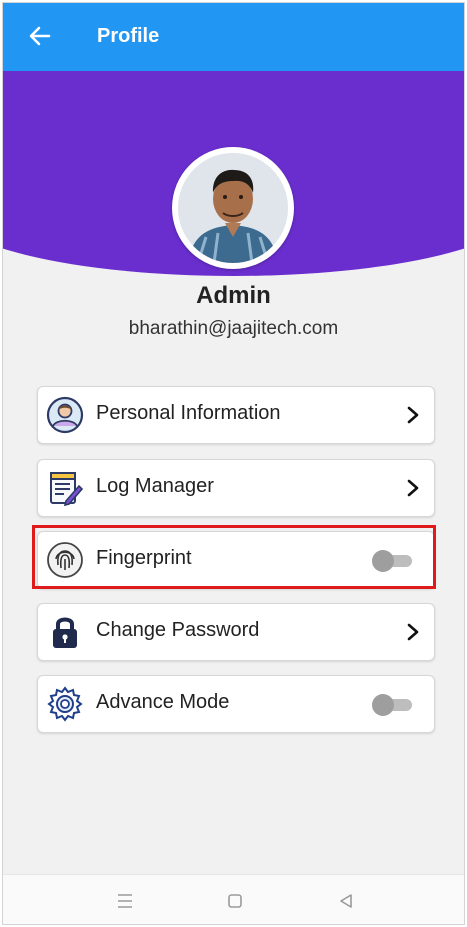  What do you see at coordinates (233, 295) in the screenshot?
I see `profile-name: Admin` at bounding box center [233, 295].